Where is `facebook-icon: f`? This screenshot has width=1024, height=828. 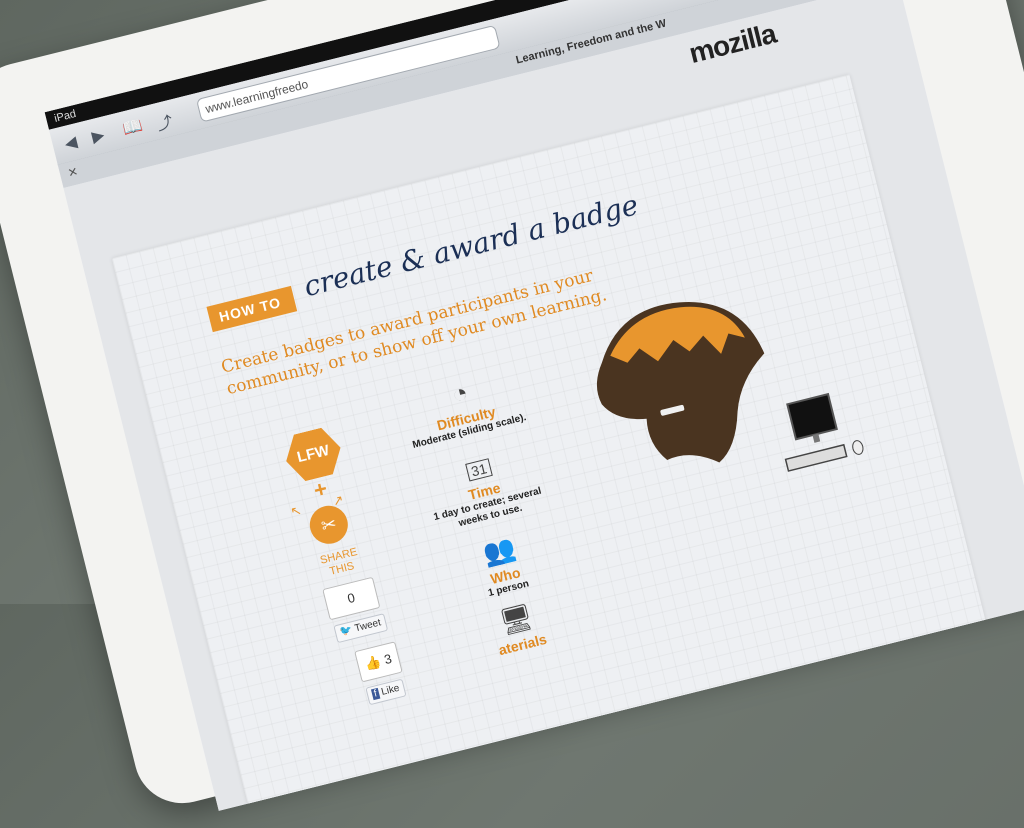 facebook-icon: f is located at coordinates (375, 694).